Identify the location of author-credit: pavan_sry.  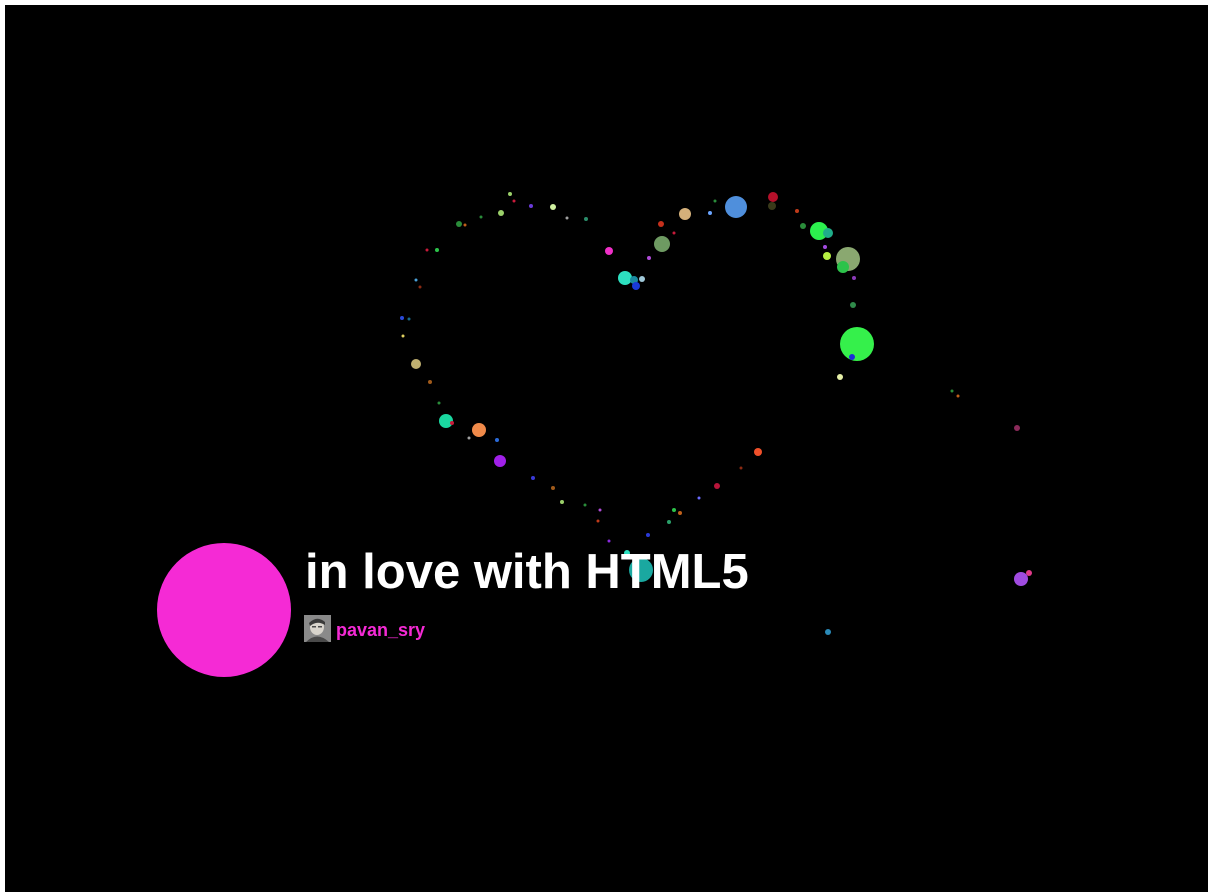
(364, 628).